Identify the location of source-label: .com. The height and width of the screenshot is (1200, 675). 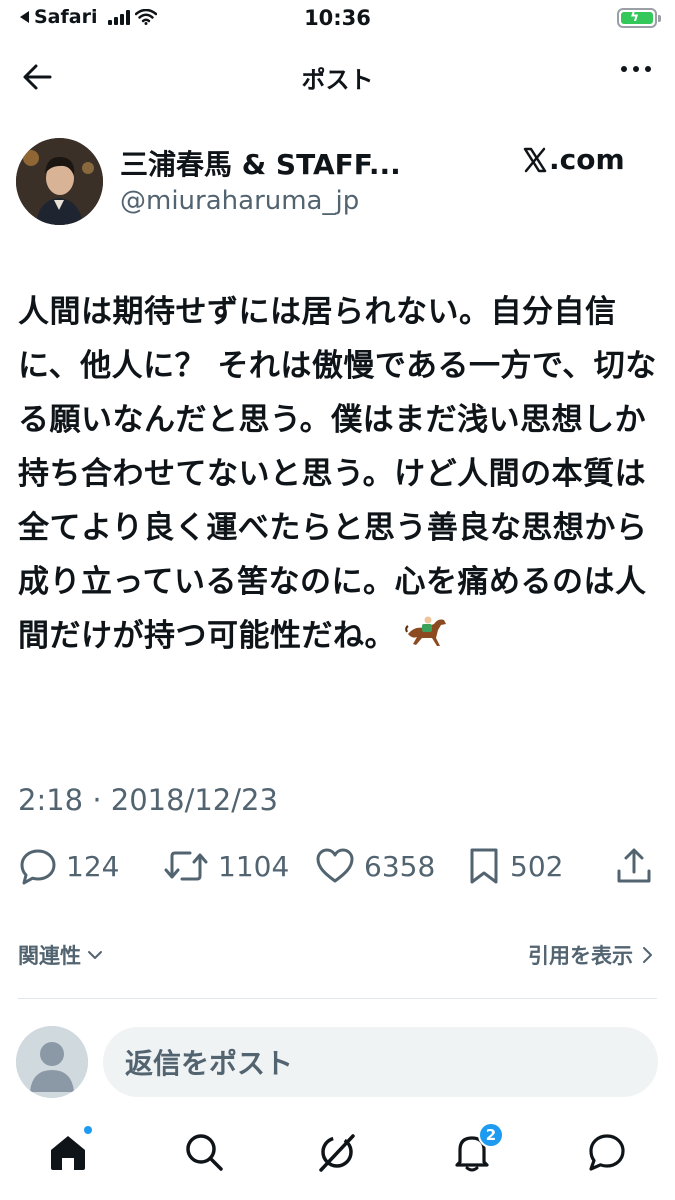
(573, 159).